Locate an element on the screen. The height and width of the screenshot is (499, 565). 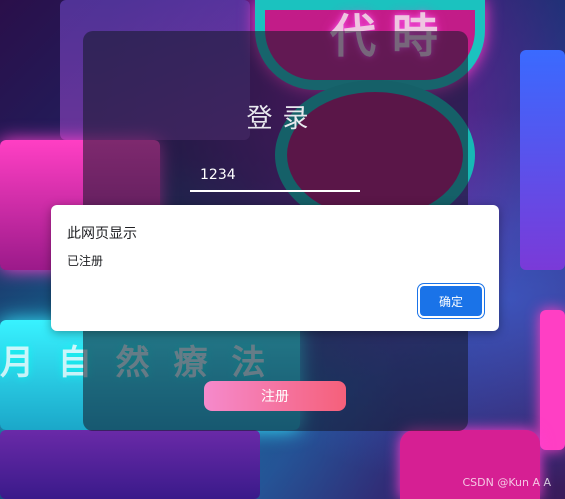
watermark: CSDN @Kun A A is located at coordinates (506, 482).